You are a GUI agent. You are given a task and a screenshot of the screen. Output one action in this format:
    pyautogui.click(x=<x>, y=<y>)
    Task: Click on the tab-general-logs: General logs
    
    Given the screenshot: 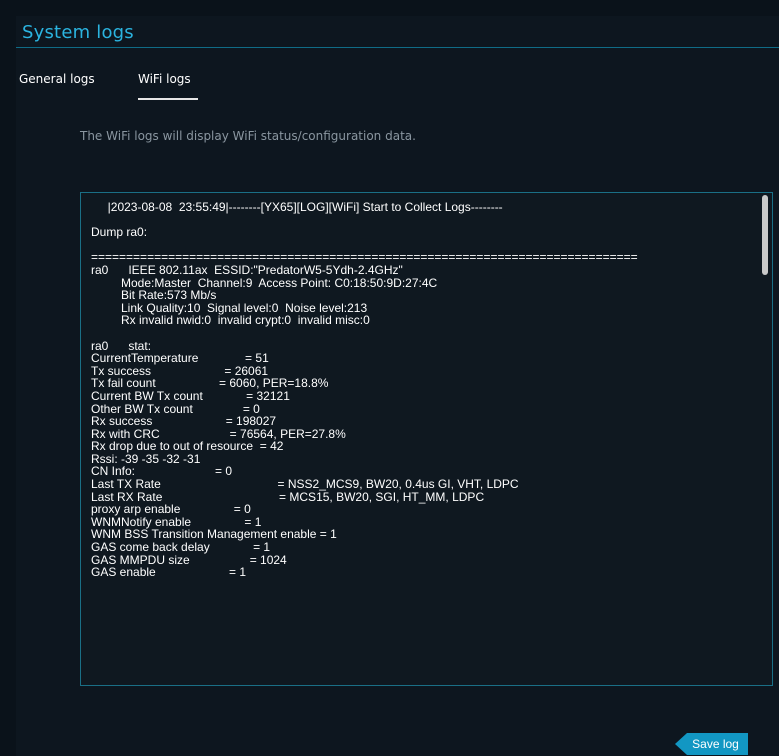 What is the action you would take?
    pyautogui.click(x=57, y=79)
    